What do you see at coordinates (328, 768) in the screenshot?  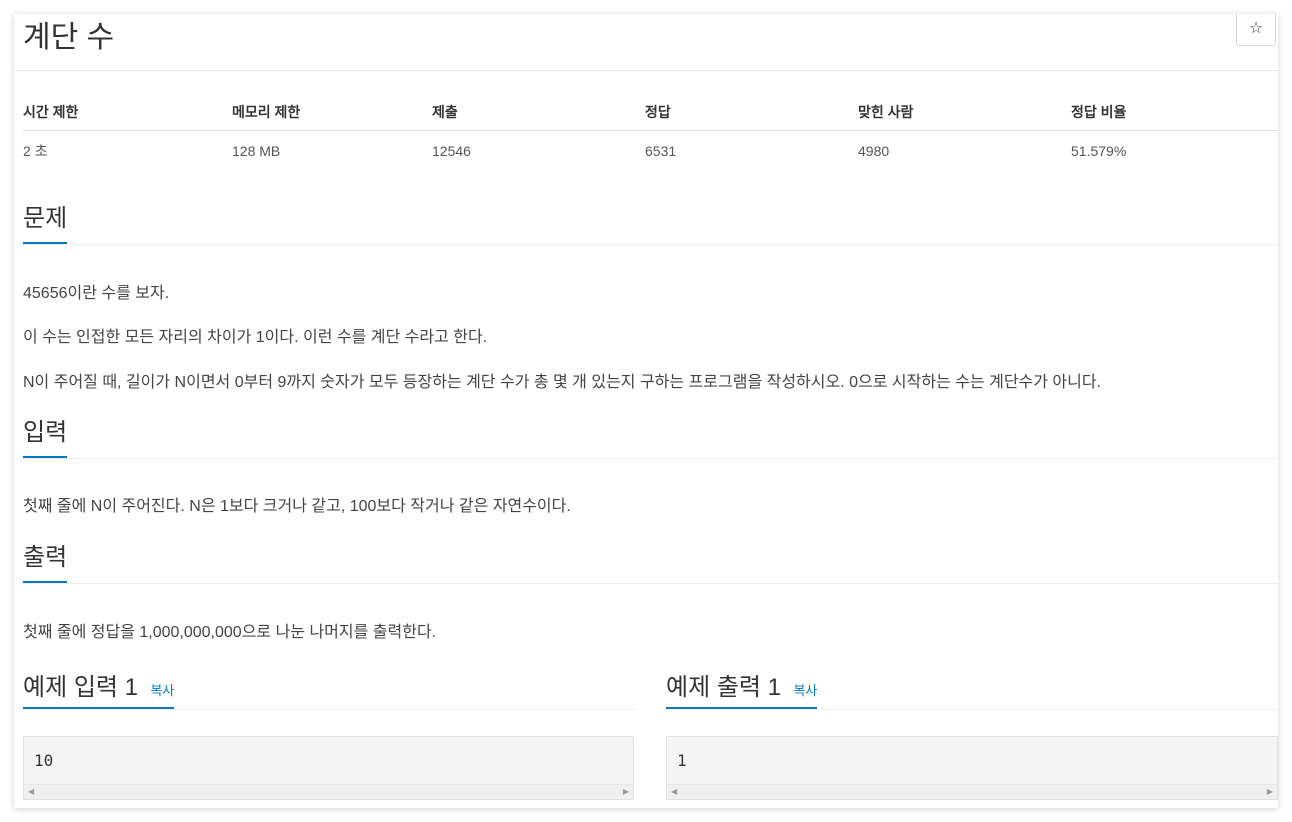 I see `sample-input-box: 10 ◀ ▶` at bounding box center [328, 768].